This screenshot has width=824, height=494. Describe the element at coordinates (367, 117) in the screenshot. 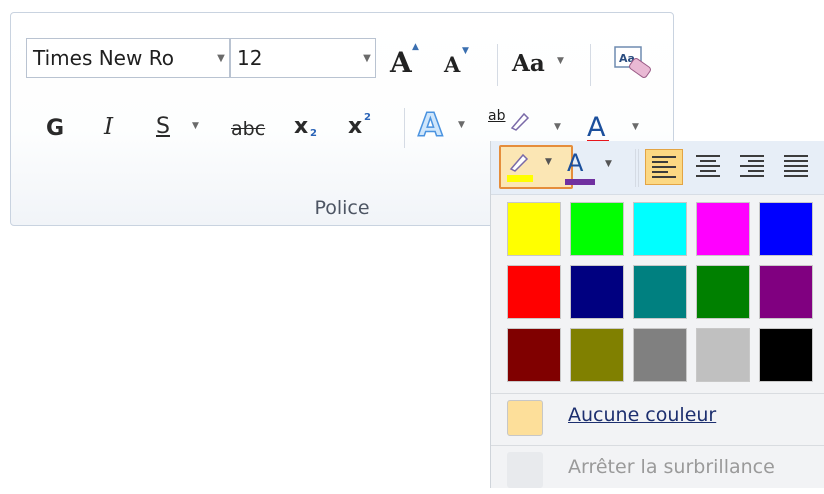

I see `superscript-sup: 2` at that location.